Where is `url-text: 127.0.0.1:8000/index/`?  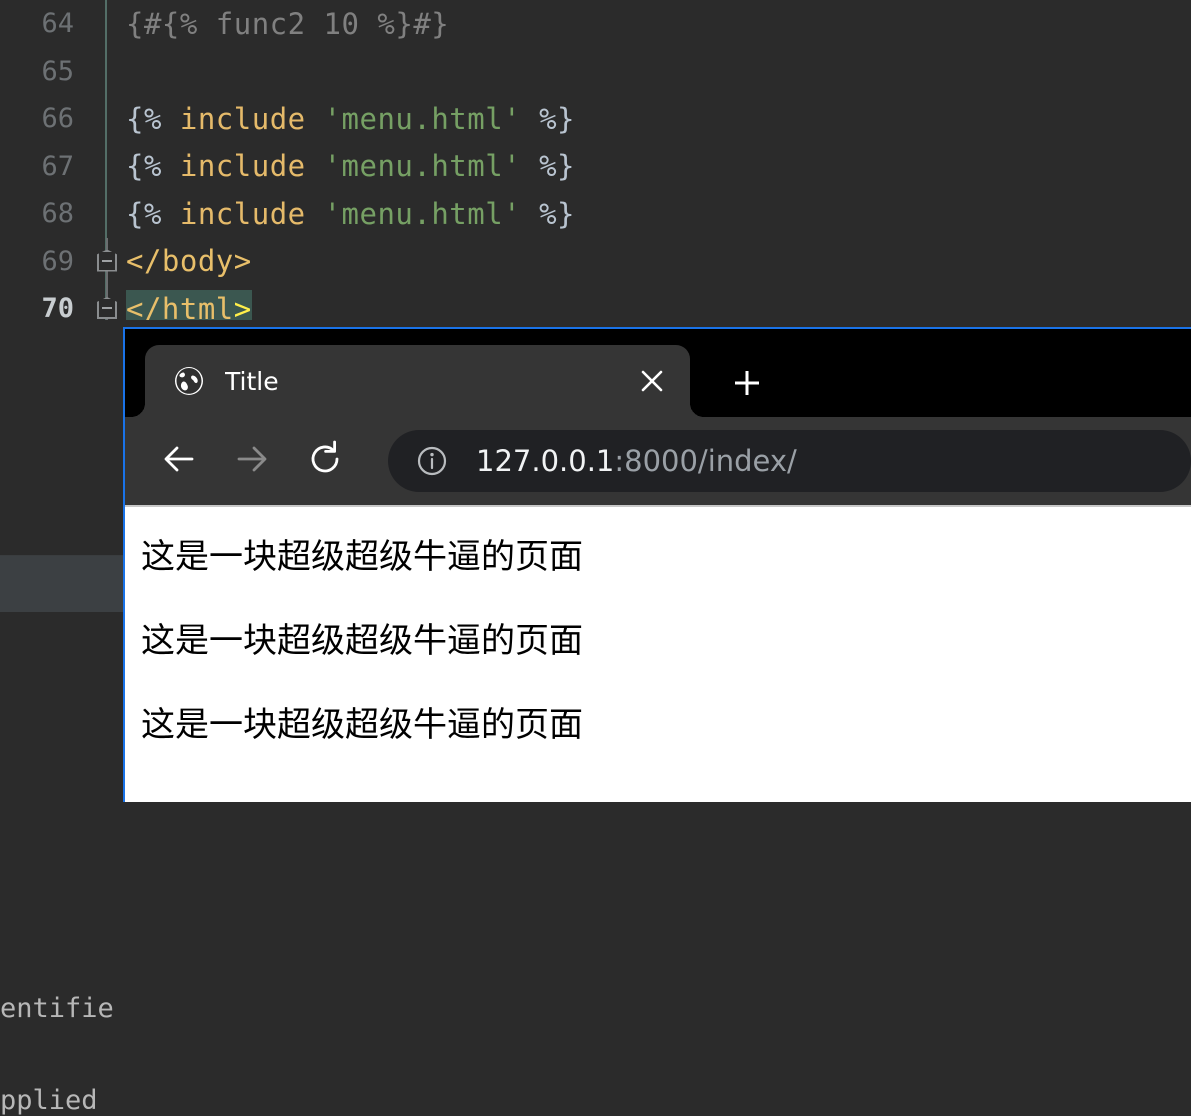
url-text: 127.0.0.1:8000/index/ is located at coordinates (636, 461).